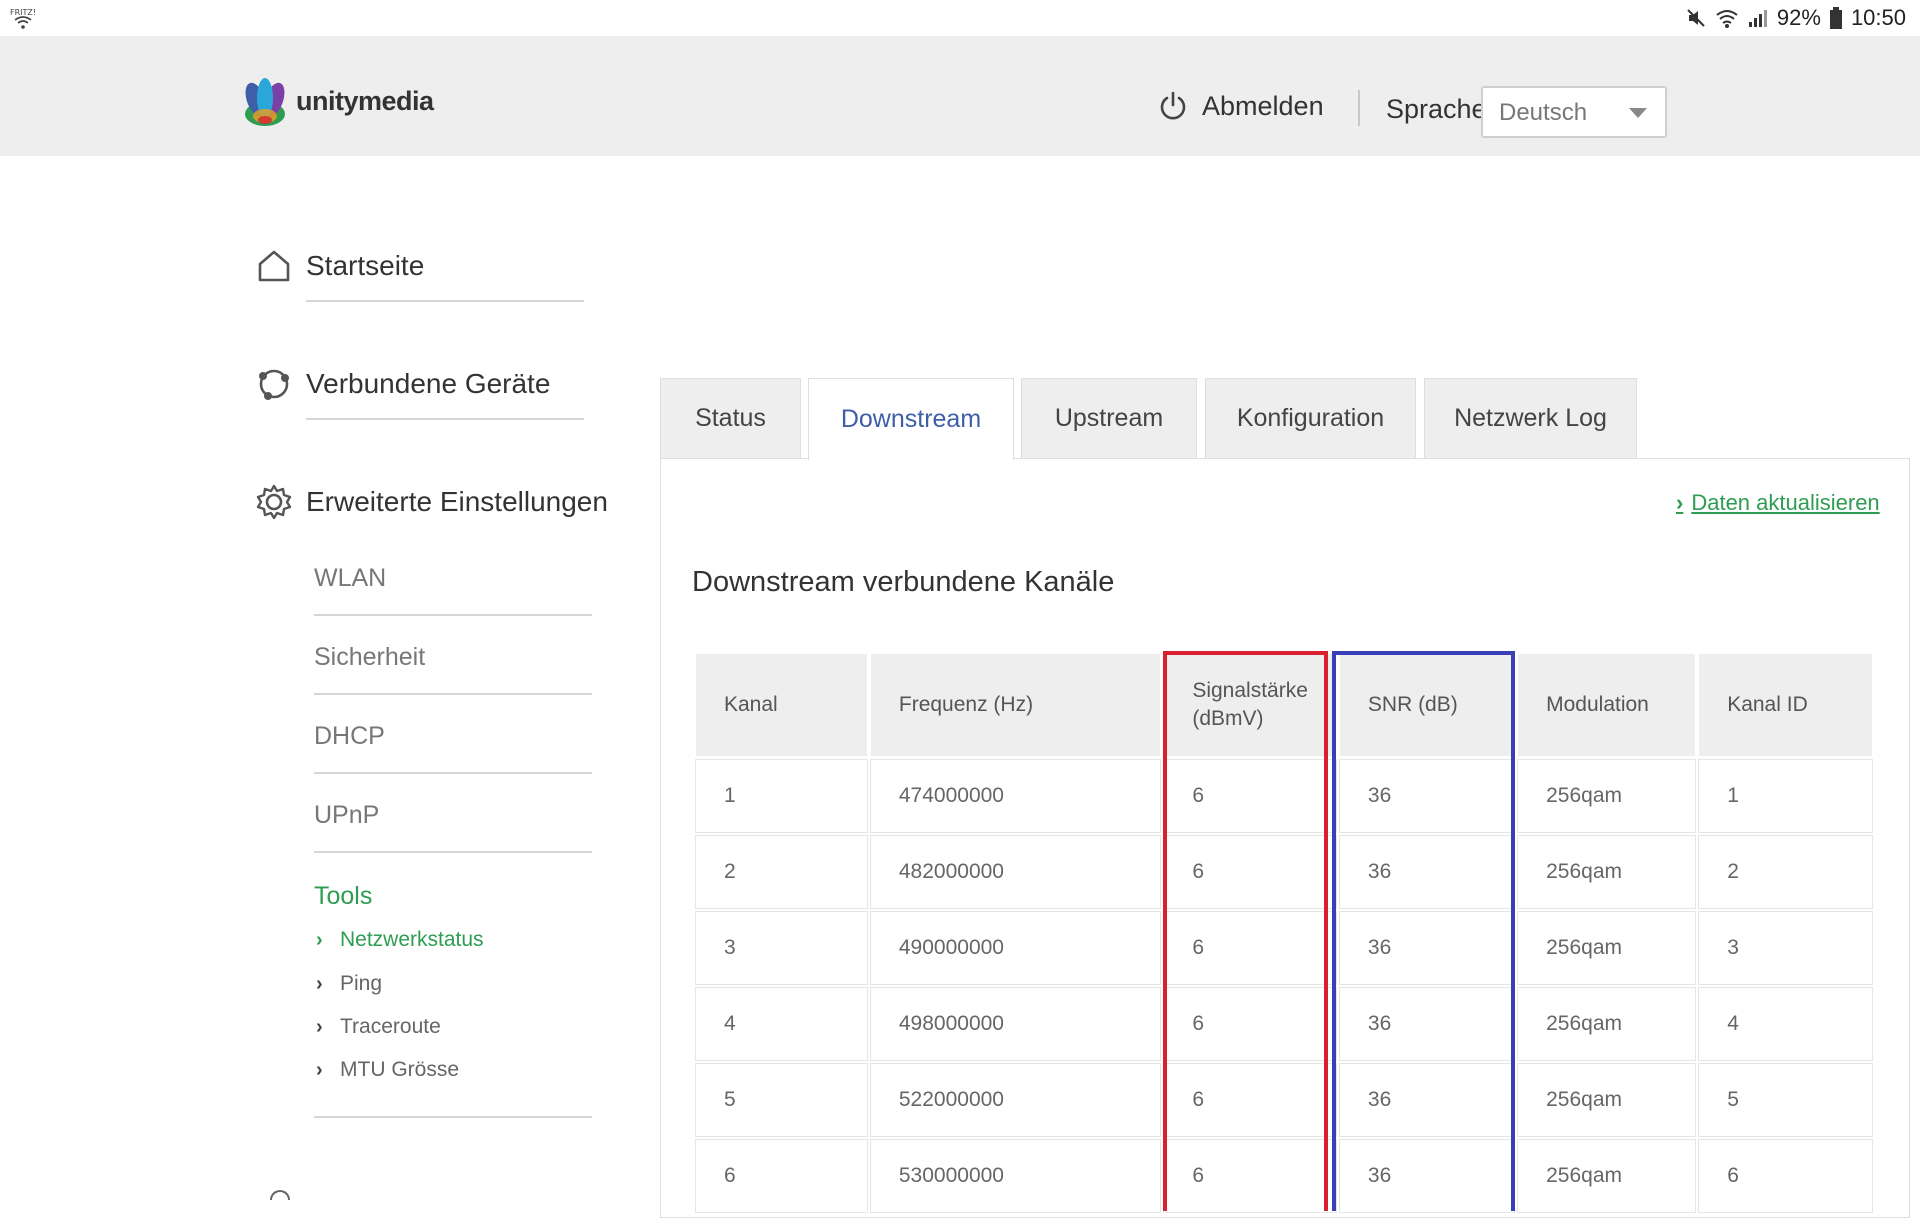 Image resolution: width=1920 pixels, height=1218 pixels. I want to click on column-header-modulation: Modulation, so click(1607, 705).